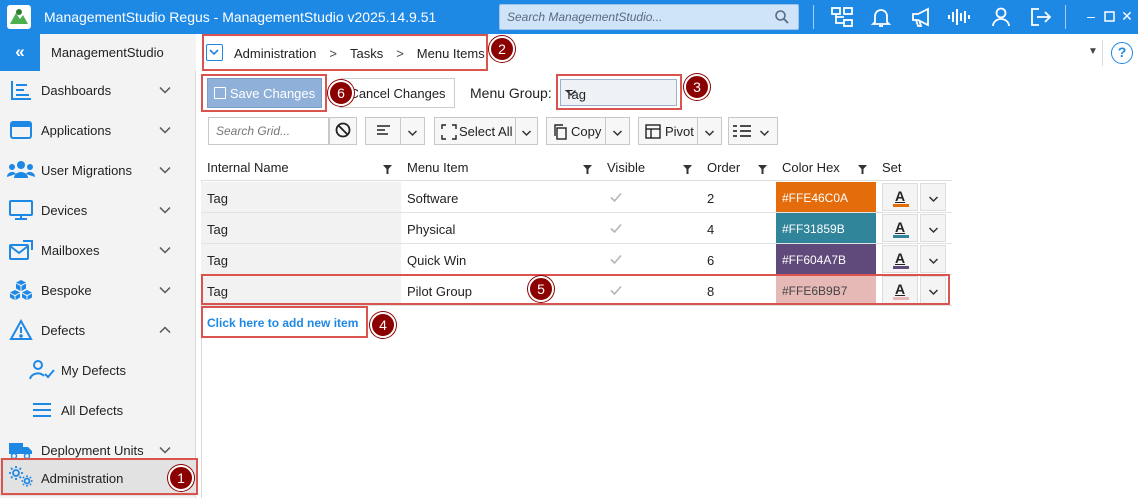 This screenshot has height=498, width=1138. What do you see at coordinates (20, 52) in the screenshot?
I see `collapse-sidebar-button: «` at bounding box center [20, 52].